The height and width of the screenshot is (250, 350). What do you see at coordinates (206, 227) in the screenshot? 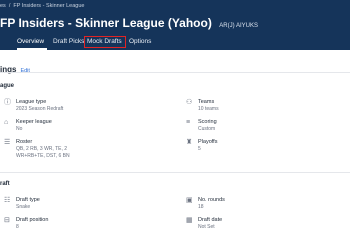
I see `draft-date-value: Not Set` at bounding box center [206, 227].